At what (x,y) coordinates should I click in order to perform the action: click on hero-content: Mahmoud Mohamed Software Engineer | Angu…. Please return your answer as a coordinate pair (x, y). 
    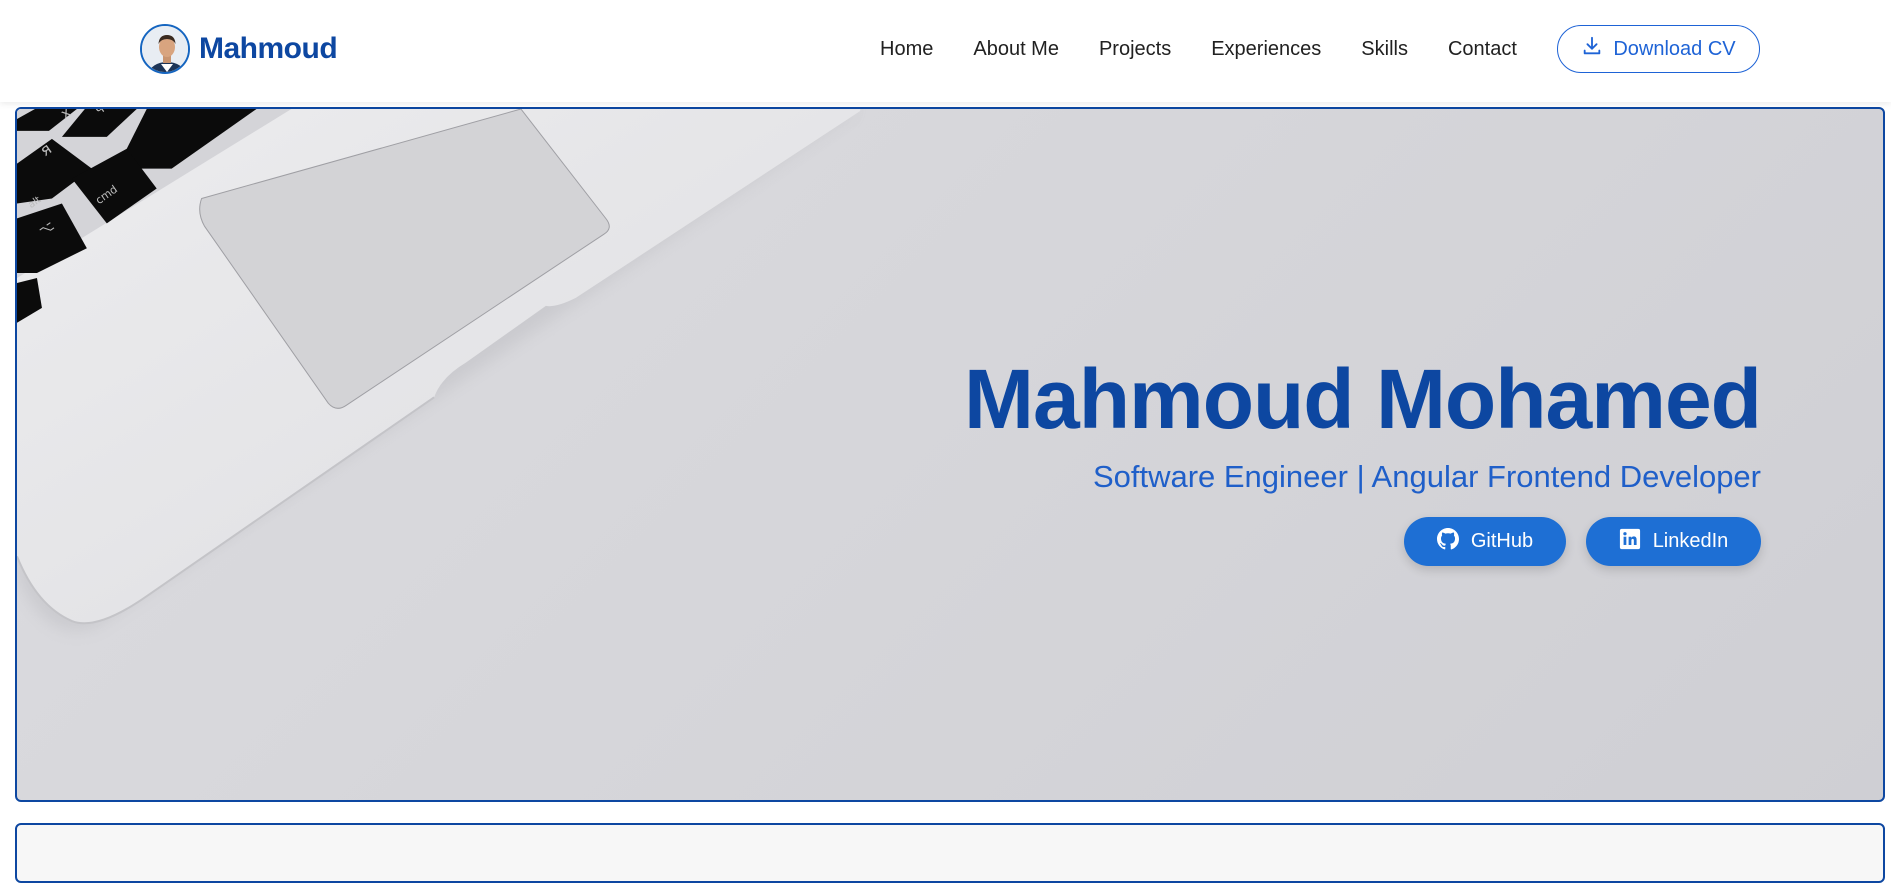
    Looking at the image, I should click on (1363, 457).